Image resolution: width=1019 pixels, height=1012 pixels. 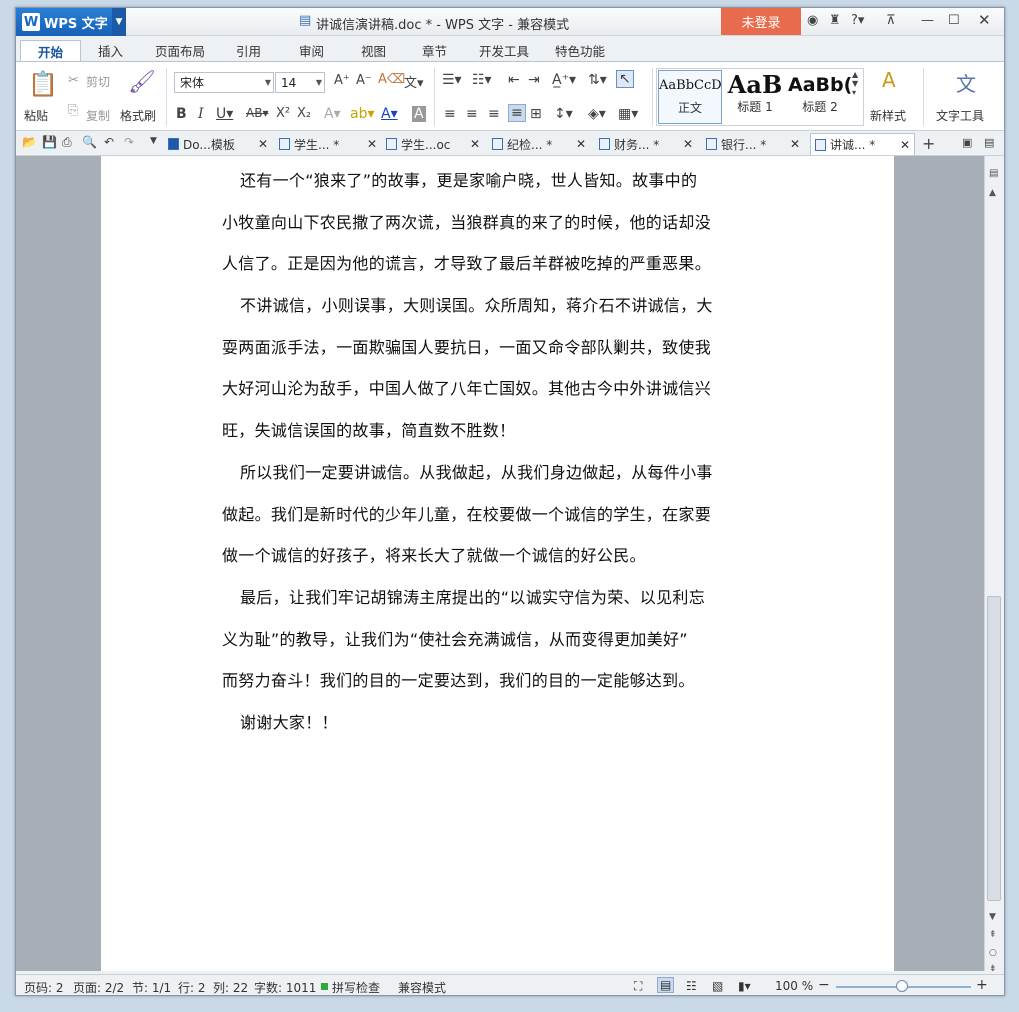 I want to click on tab-page-layout: 页面布局, so click(x=180, y=50).